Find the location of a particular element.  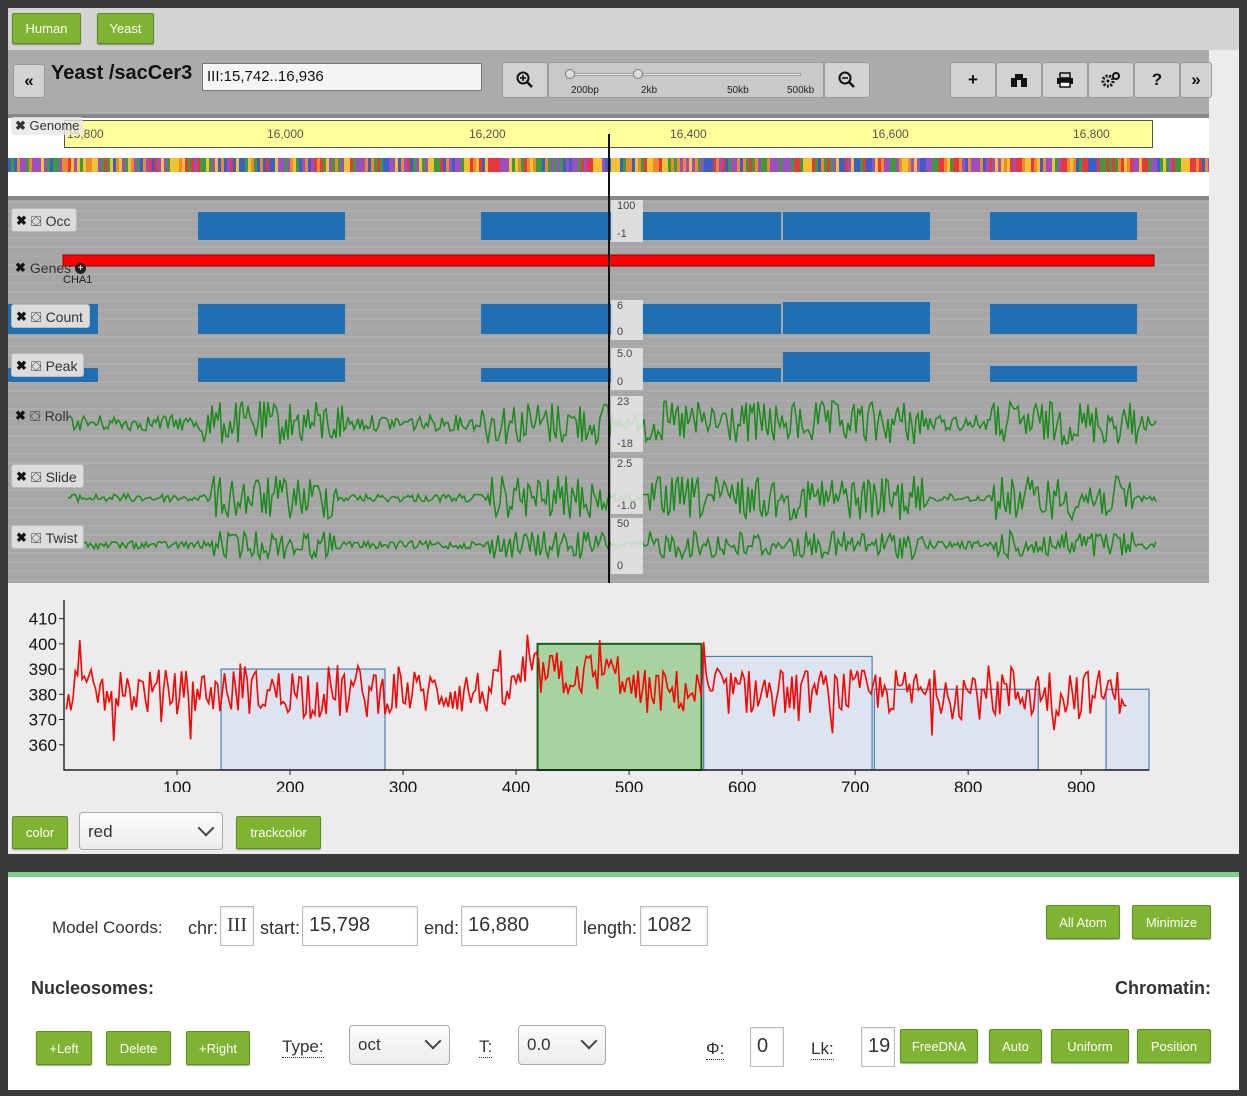

scroll-back-button: « is located at coordinates (29, 81).